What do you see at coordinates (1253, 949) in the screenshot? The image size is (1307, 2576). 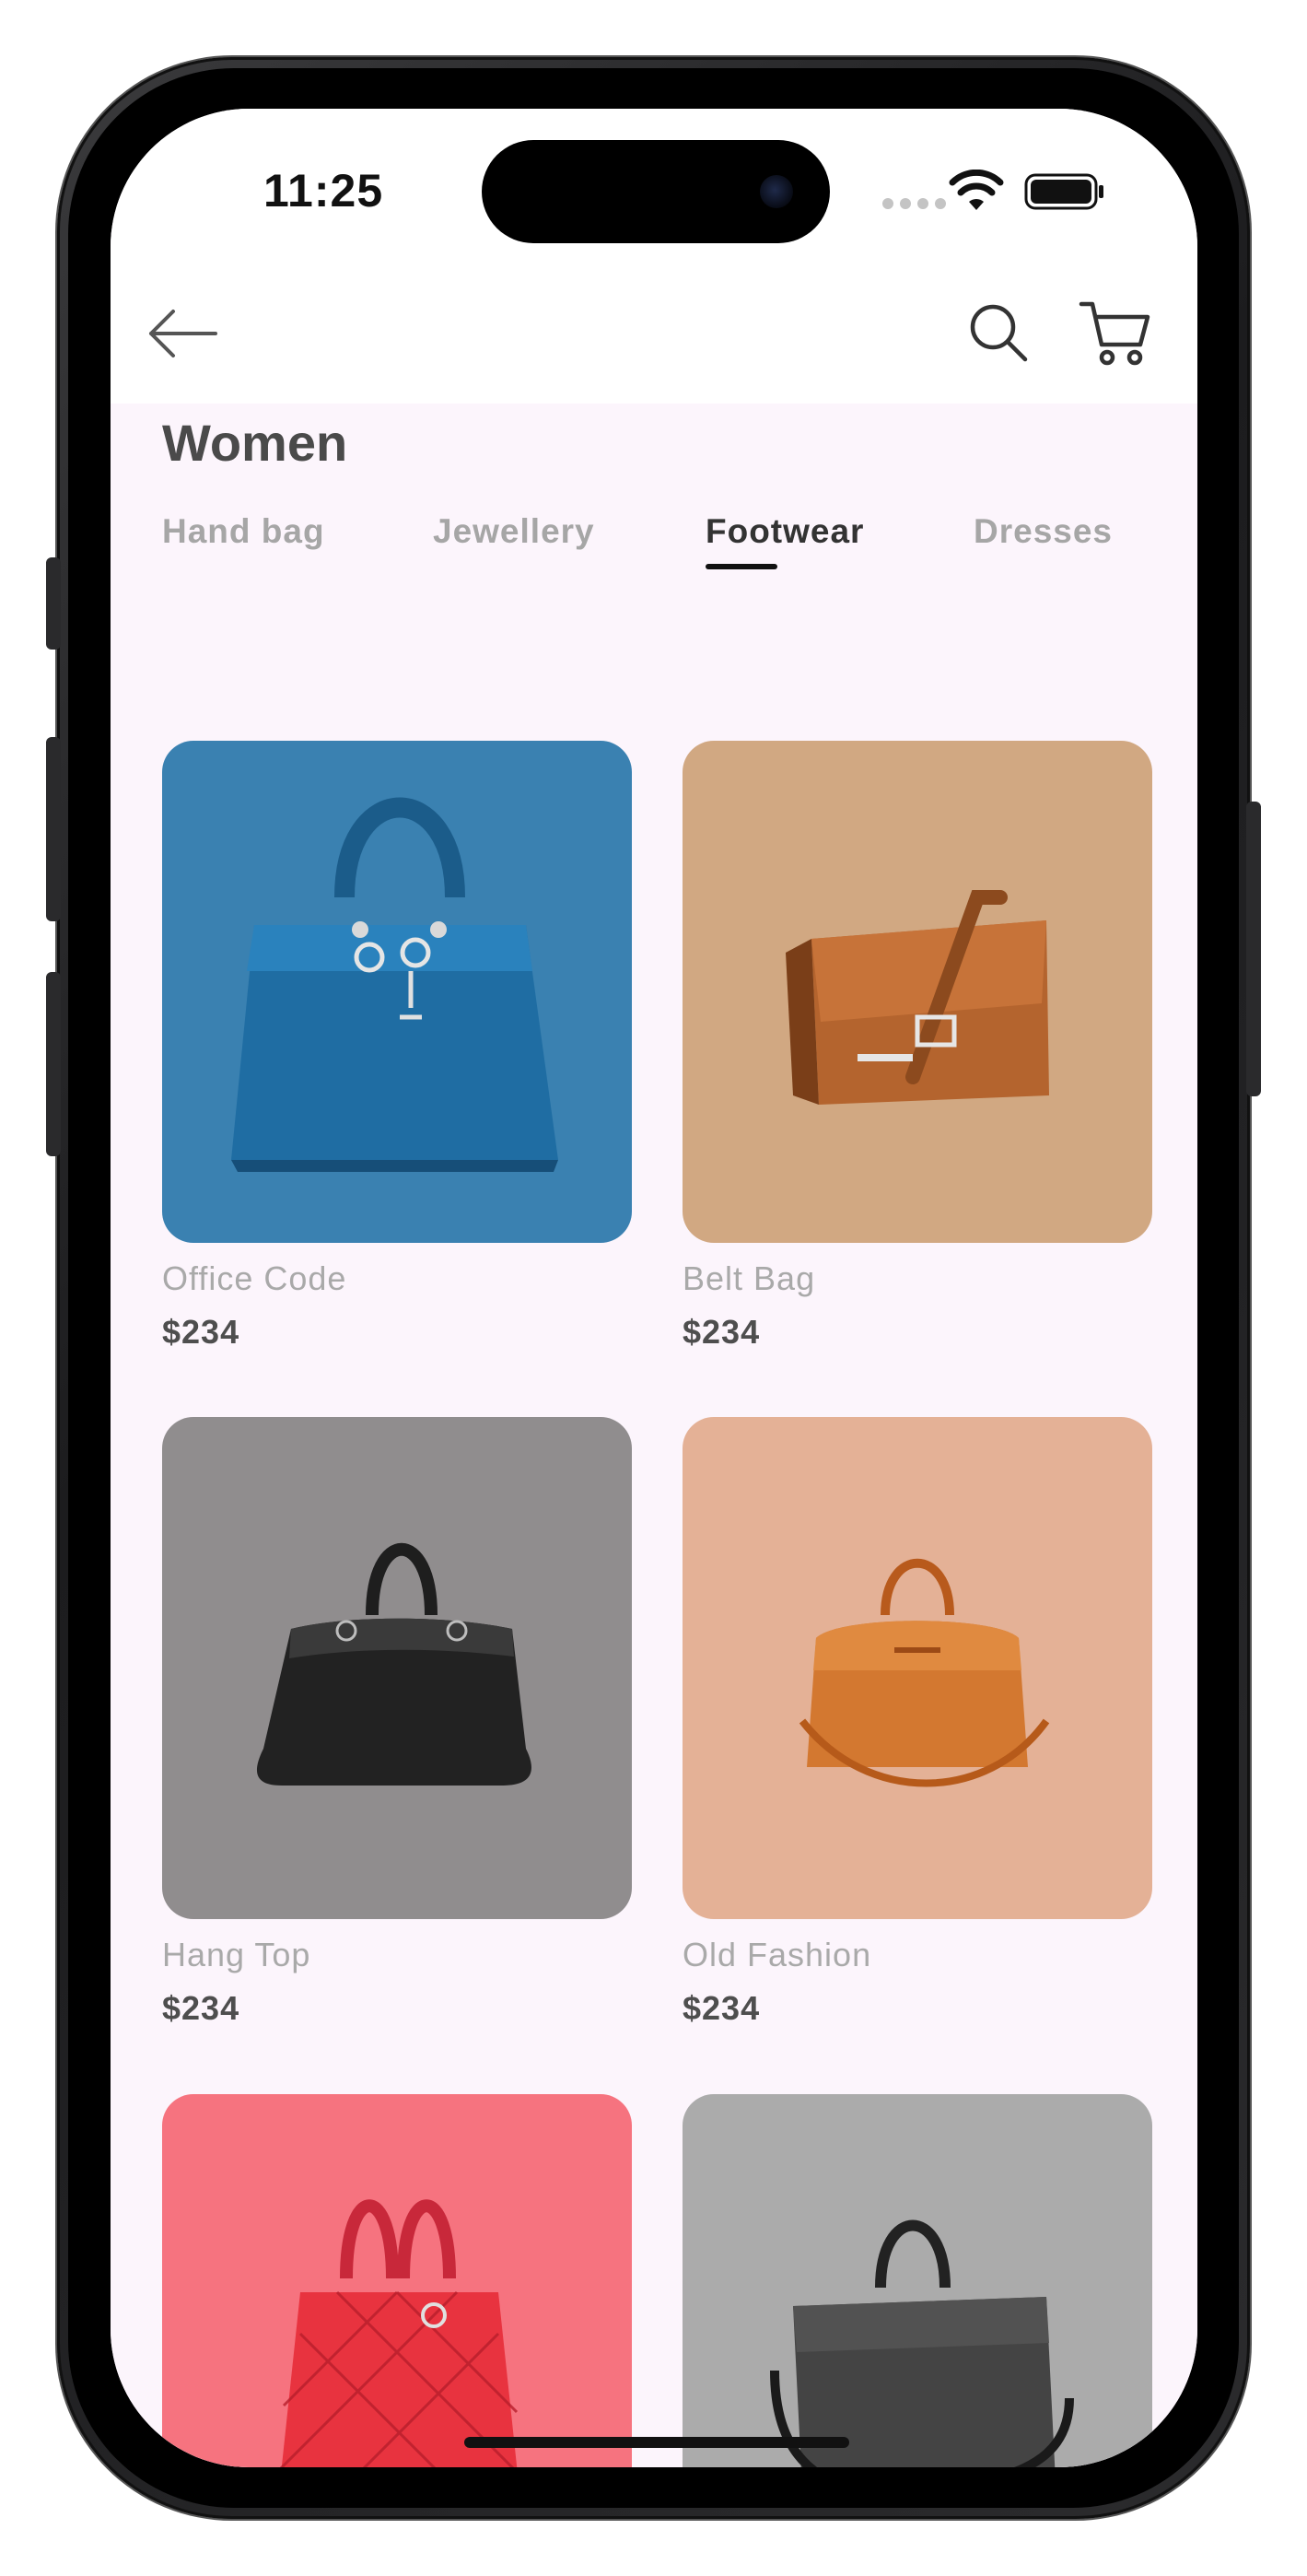 I see `power-button` at bounding box center [1253, 949].